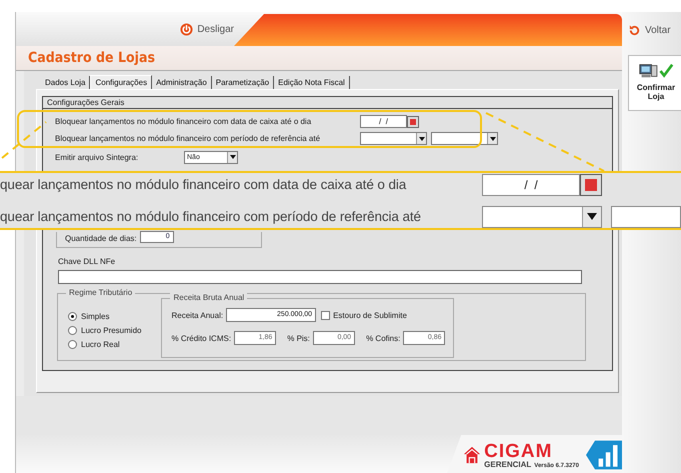 Image resolution: width=681 pixels, height=473 pixels. Describe the element at coordinates (121, 82) in the screenshot. I see `tab: Configurações` at that location.